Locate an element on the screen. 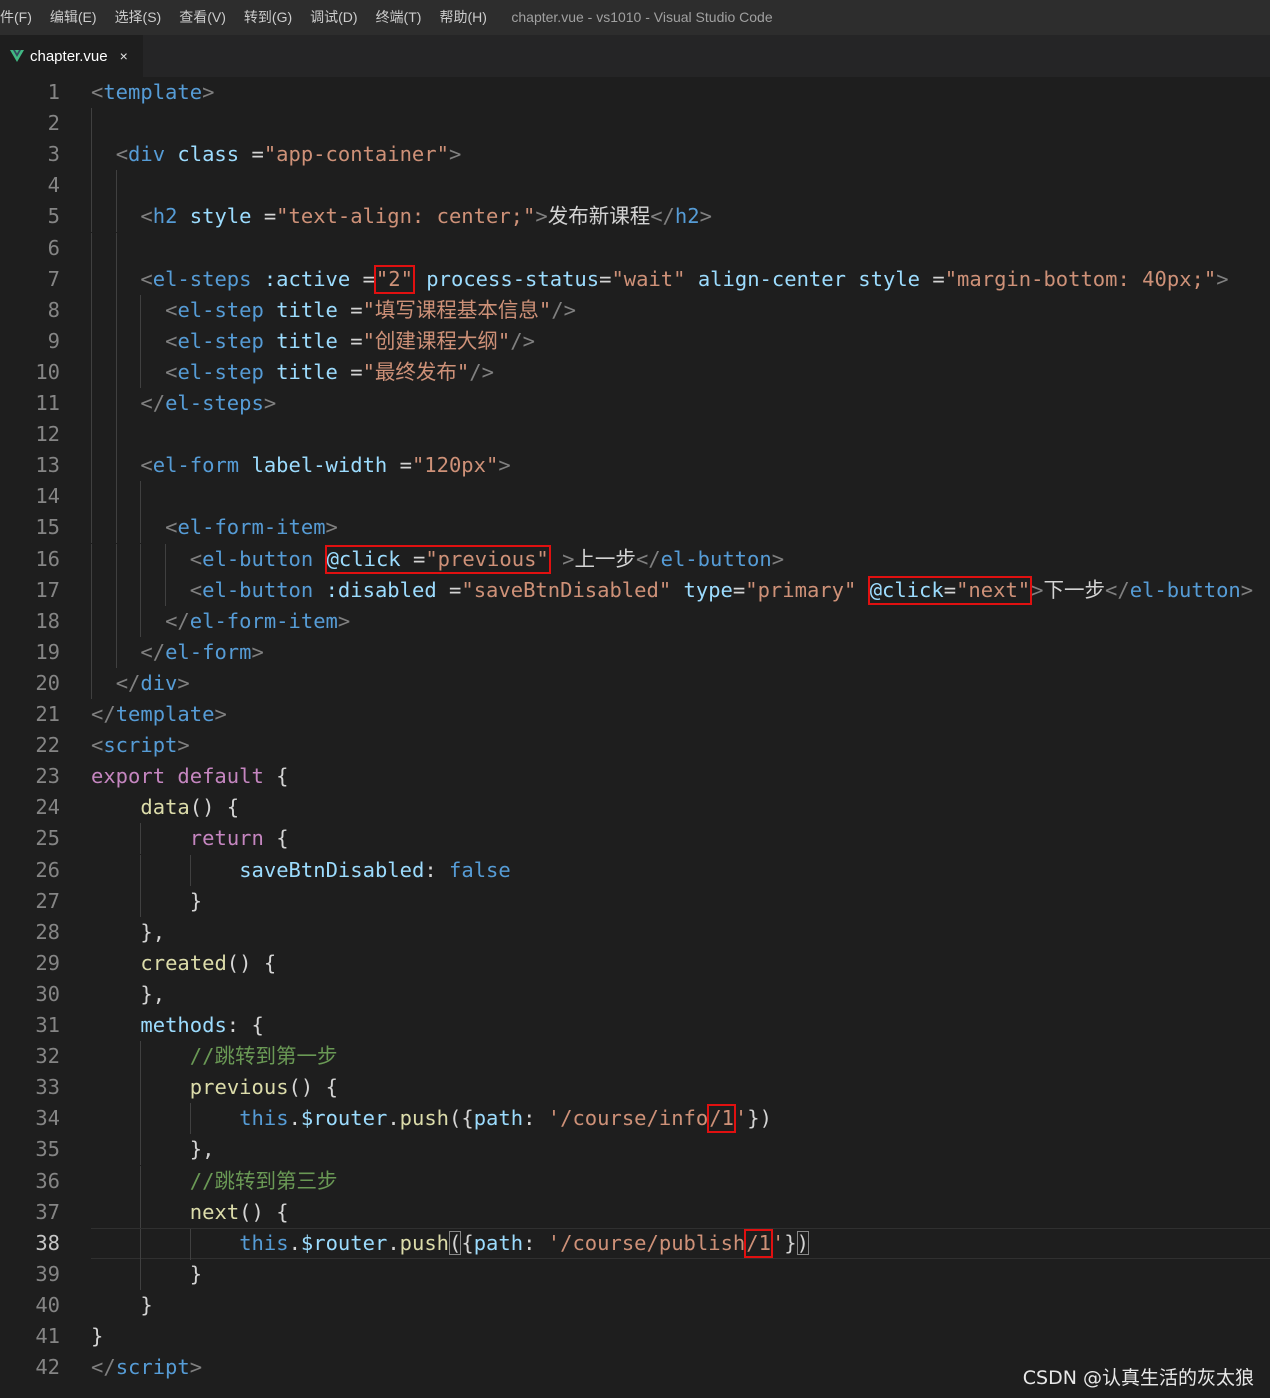 Image resolution: width=1270 pixels, height=1398 pixels. code-text: </el-form-item> is located at coordinates (257, 621).